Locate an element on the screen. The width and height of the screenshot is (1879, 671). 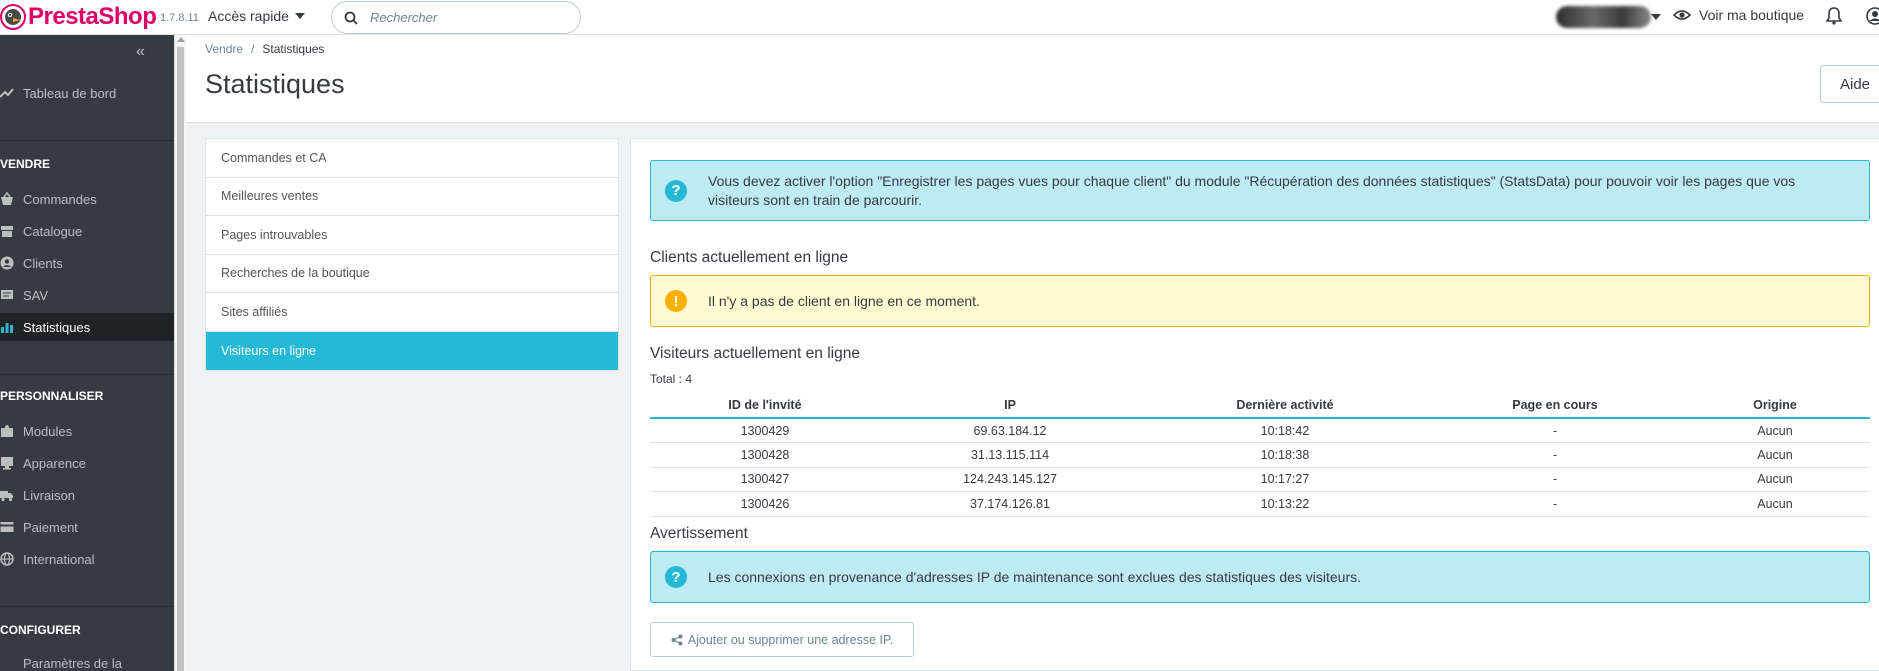
visitors-total: Total : 4 is located at coordinates (671, 379).